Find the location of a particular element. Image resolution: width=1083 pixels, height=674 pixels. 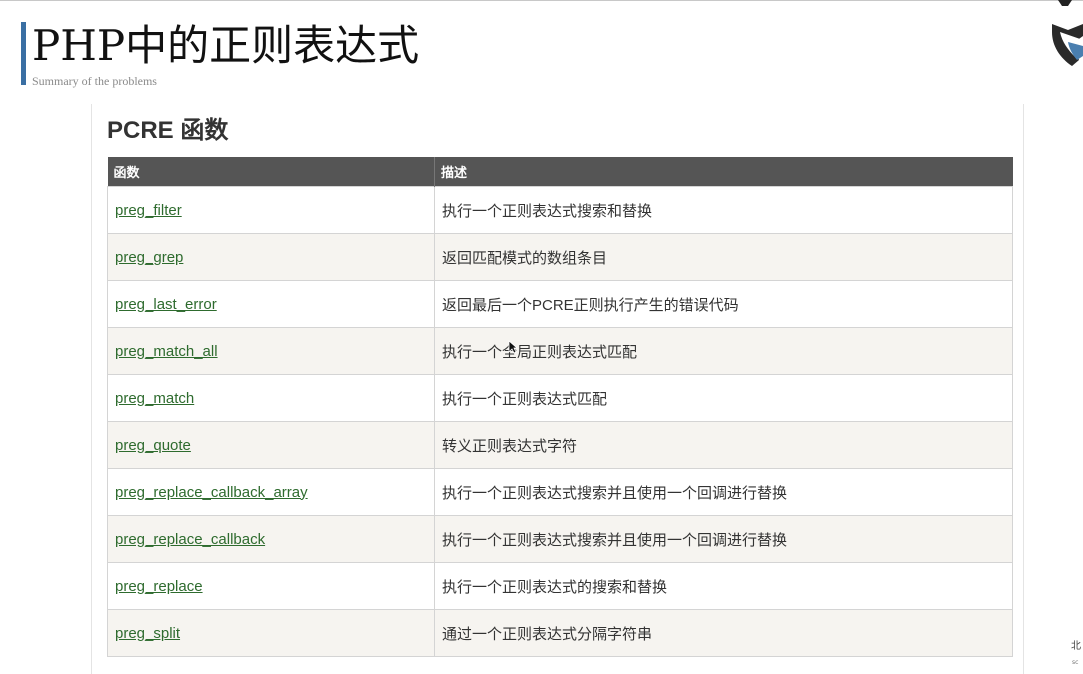

description-cell: 执行一个正则表达式的搜索和替换 is located at coordinates (723, 586).